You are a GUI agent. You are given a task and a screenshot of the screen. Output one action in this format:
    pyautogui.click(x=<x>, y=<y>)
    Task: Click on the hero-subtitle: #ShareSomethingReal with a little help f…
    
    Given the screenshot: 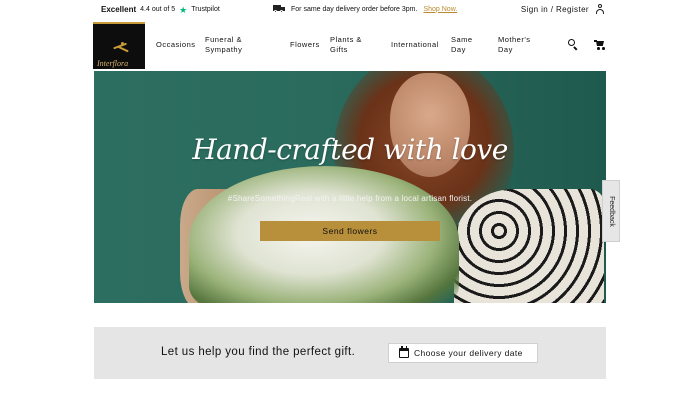 What is the action you would take?
    pyautogui.click(x=350, y=198)
    